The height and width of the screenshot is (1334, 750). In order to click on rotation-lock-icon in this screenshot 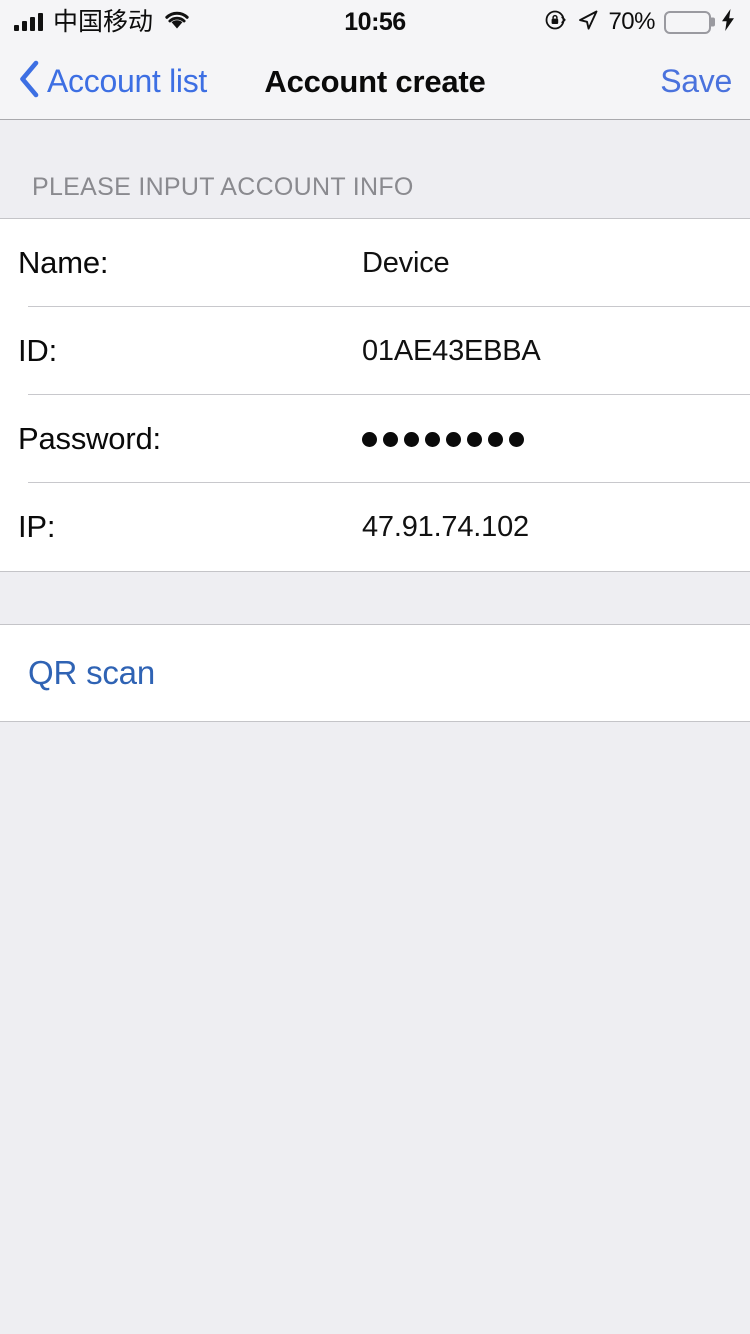, I will do `click(556, 22)`.